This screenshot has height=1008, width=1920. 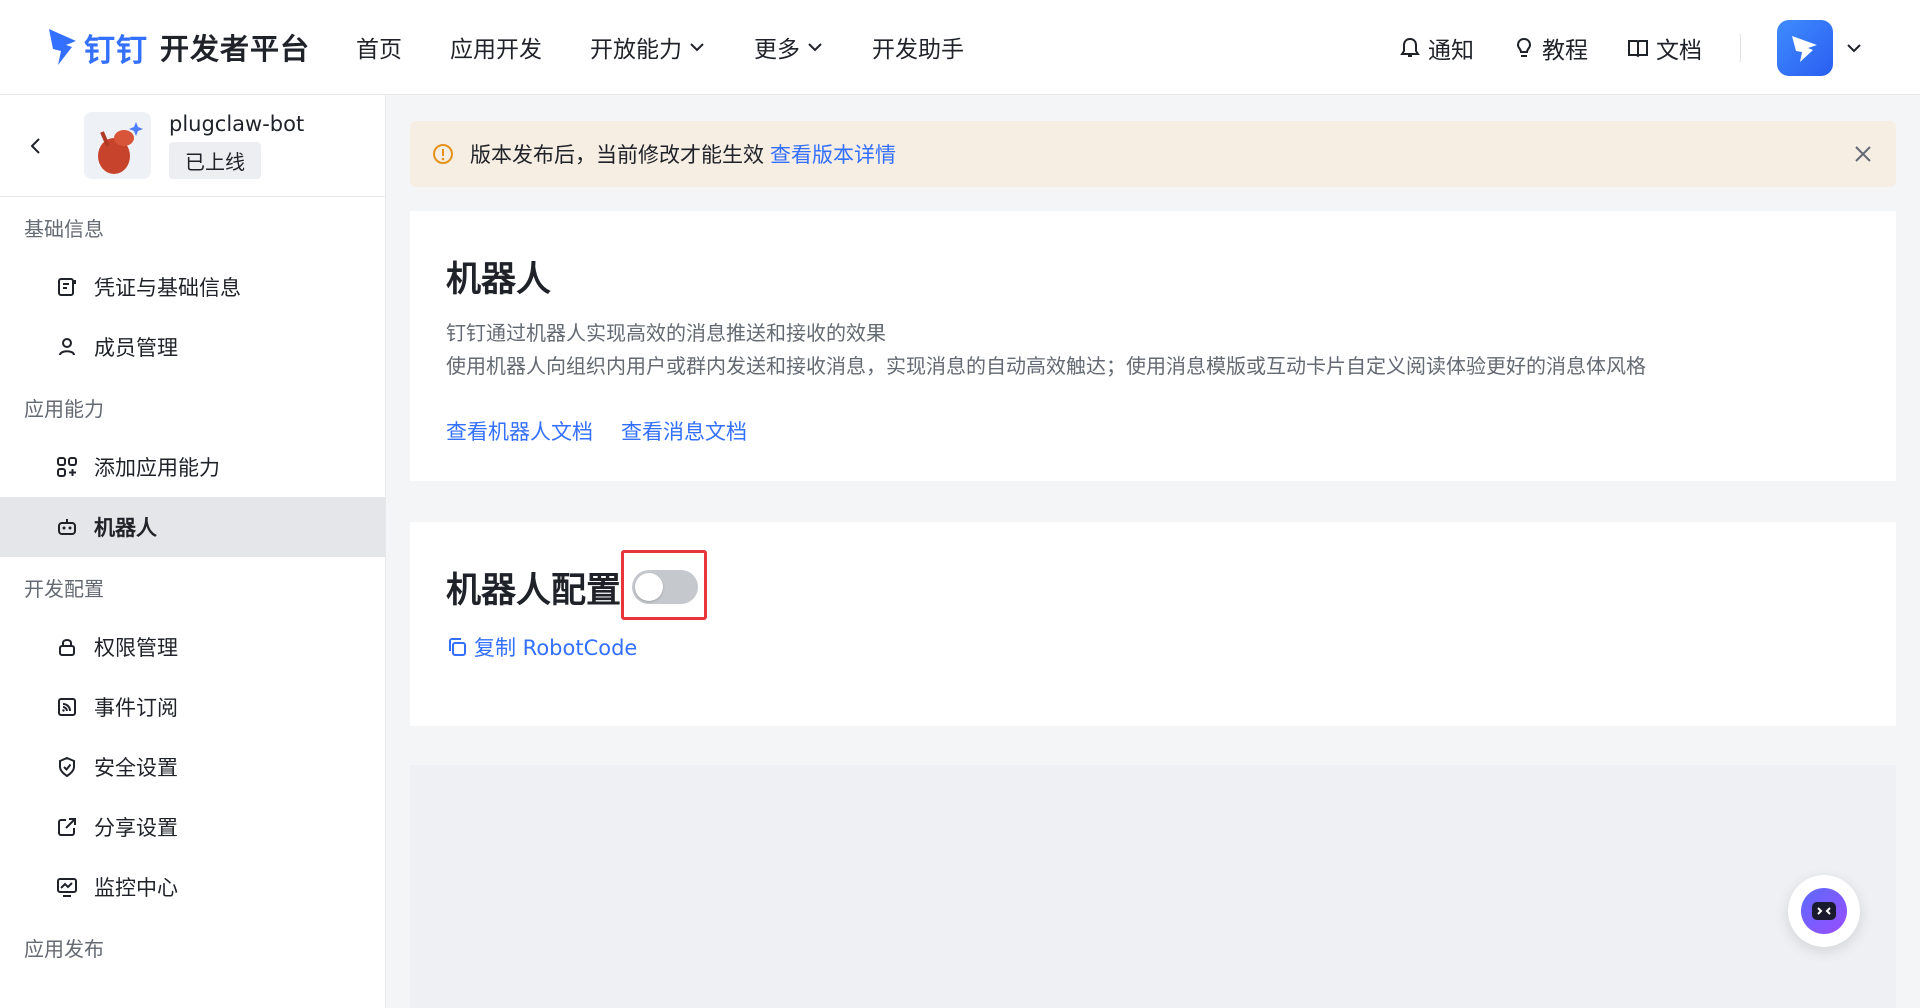 What do you see at coordinates (136, 648) in the screenshot?
I see `sidebar-item-label: 权限管理` at bounding box center [136, 648].